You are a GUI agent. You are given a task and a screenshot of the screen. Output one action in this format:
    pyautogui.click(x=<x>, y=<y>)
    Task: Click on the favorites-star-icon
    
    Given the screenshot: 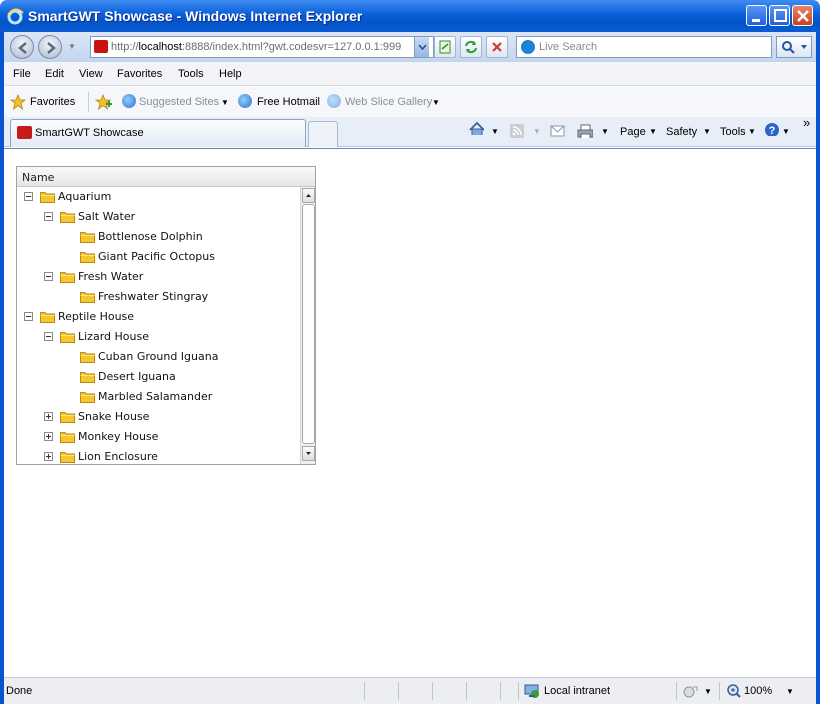 What is the action you would take?
    pyautogui.click(x=18, y=102)
    